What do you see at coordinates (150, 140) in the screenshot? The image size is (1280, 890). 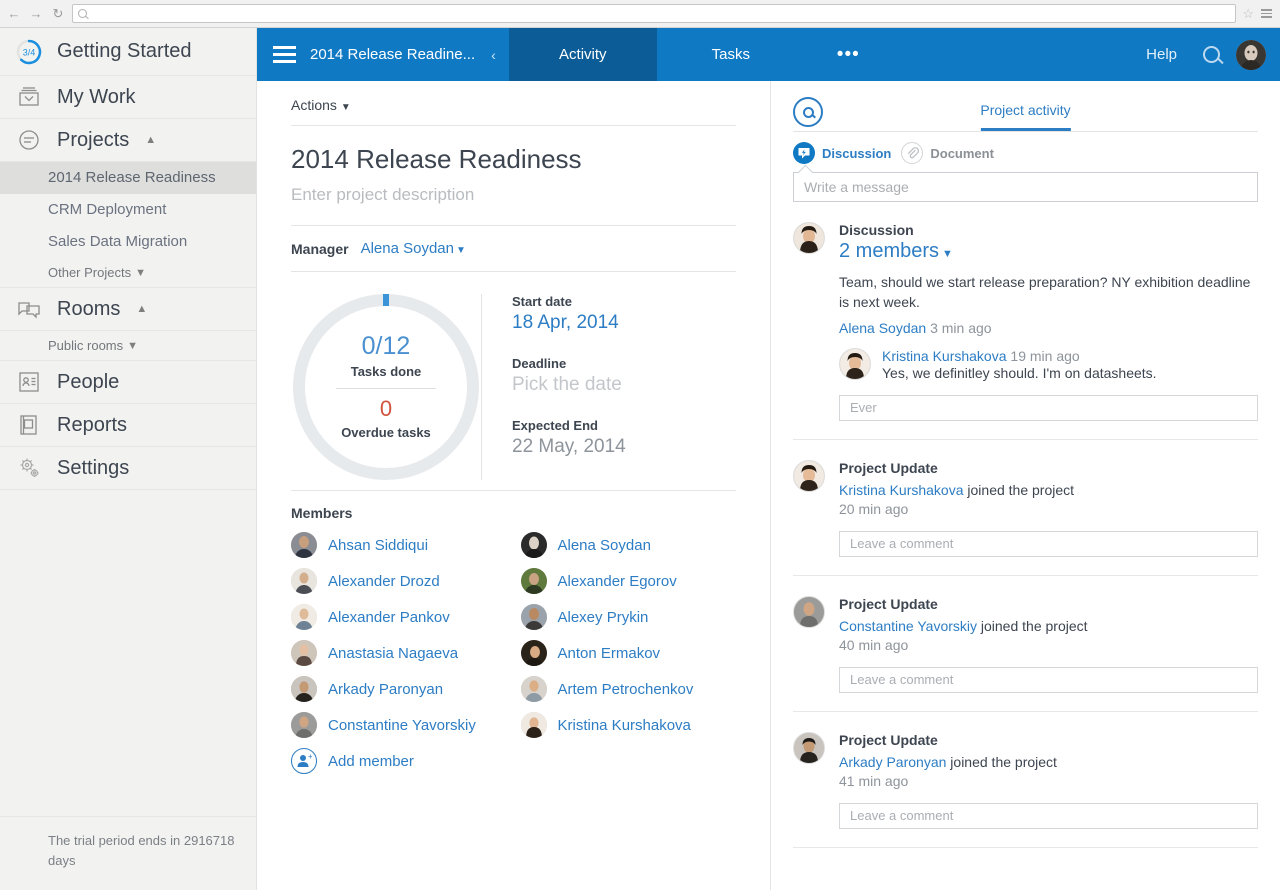 I see `chevron-up-icon-projects: ▲` at bounding box center [150, 140].